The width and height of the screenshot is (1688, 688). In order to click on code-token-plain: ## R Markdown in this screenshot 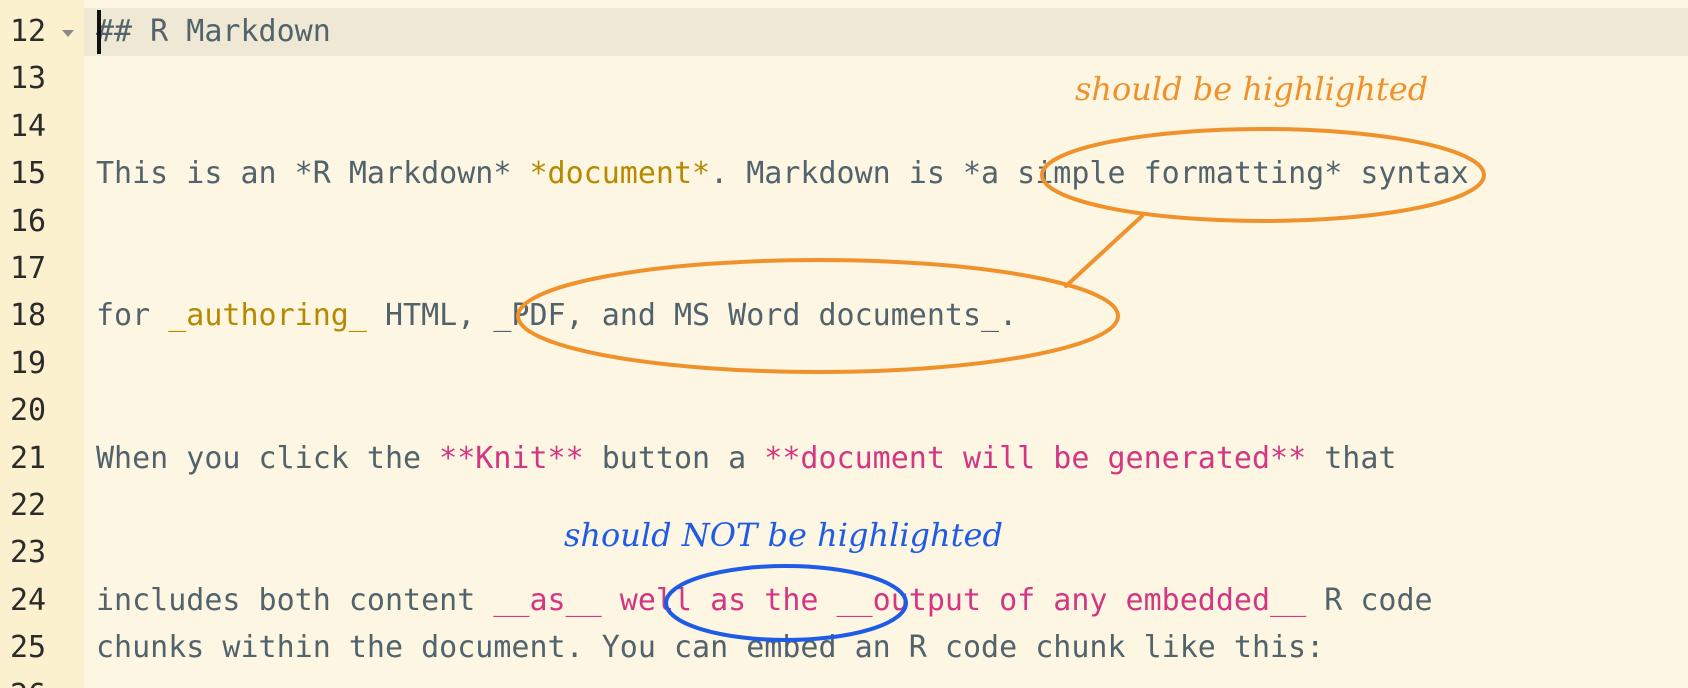, I will do `click(213, 31)`.